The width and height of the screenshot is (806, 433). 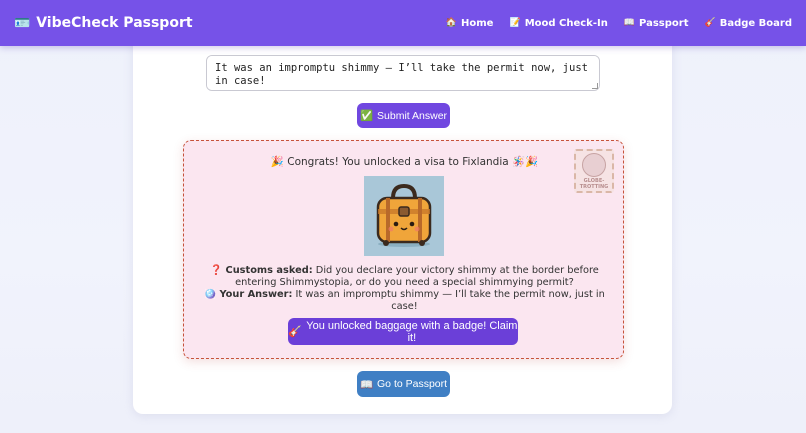 What do you see at coordinates (477, 23) in the screenshot?
I see `nav-link-label: Home` at bounding box center [477, 23].